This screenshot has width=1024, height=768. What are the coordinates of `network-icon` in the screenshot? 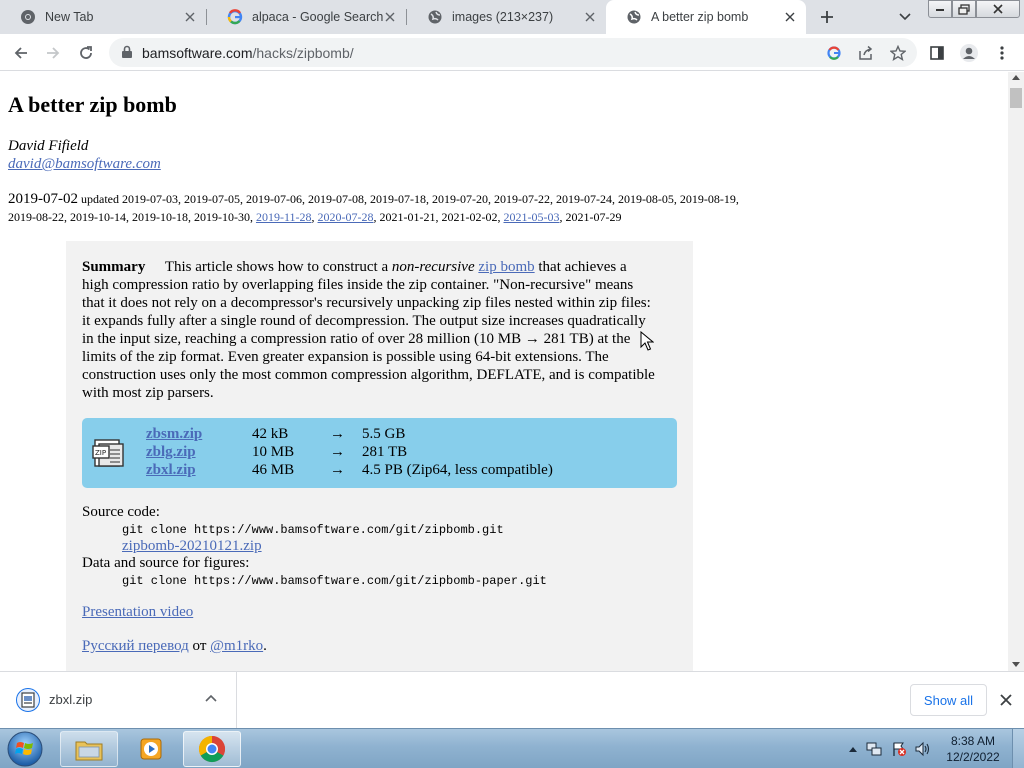 It's located at (874, 749).